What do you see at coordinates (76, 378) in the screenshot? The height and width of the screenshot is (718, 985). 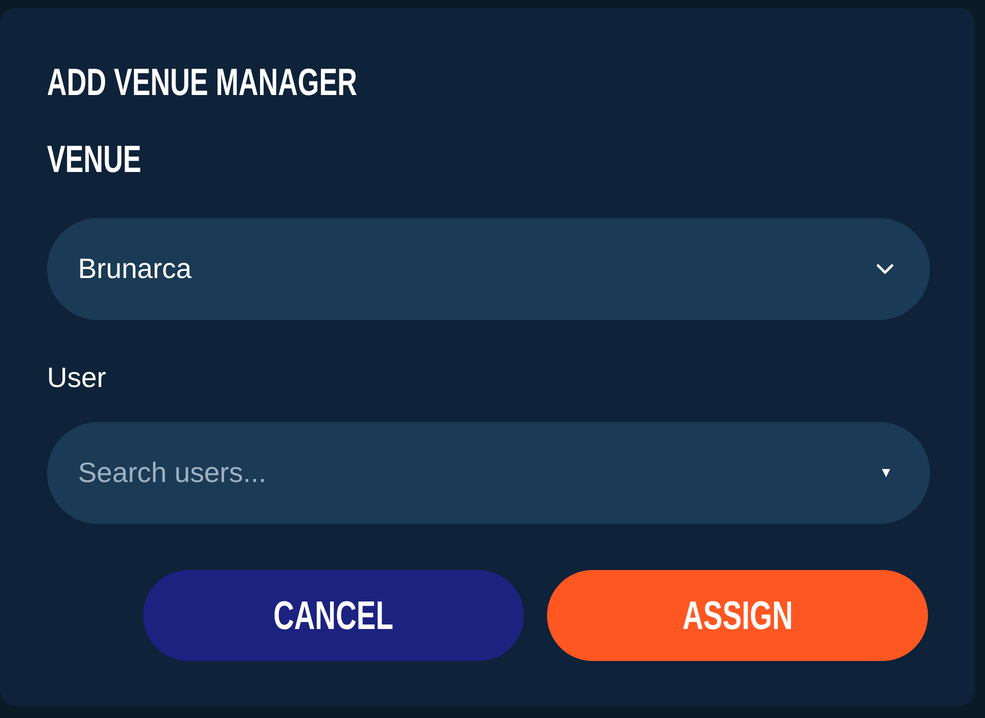 I see `user-label: User` at bounding box center [76, 378].